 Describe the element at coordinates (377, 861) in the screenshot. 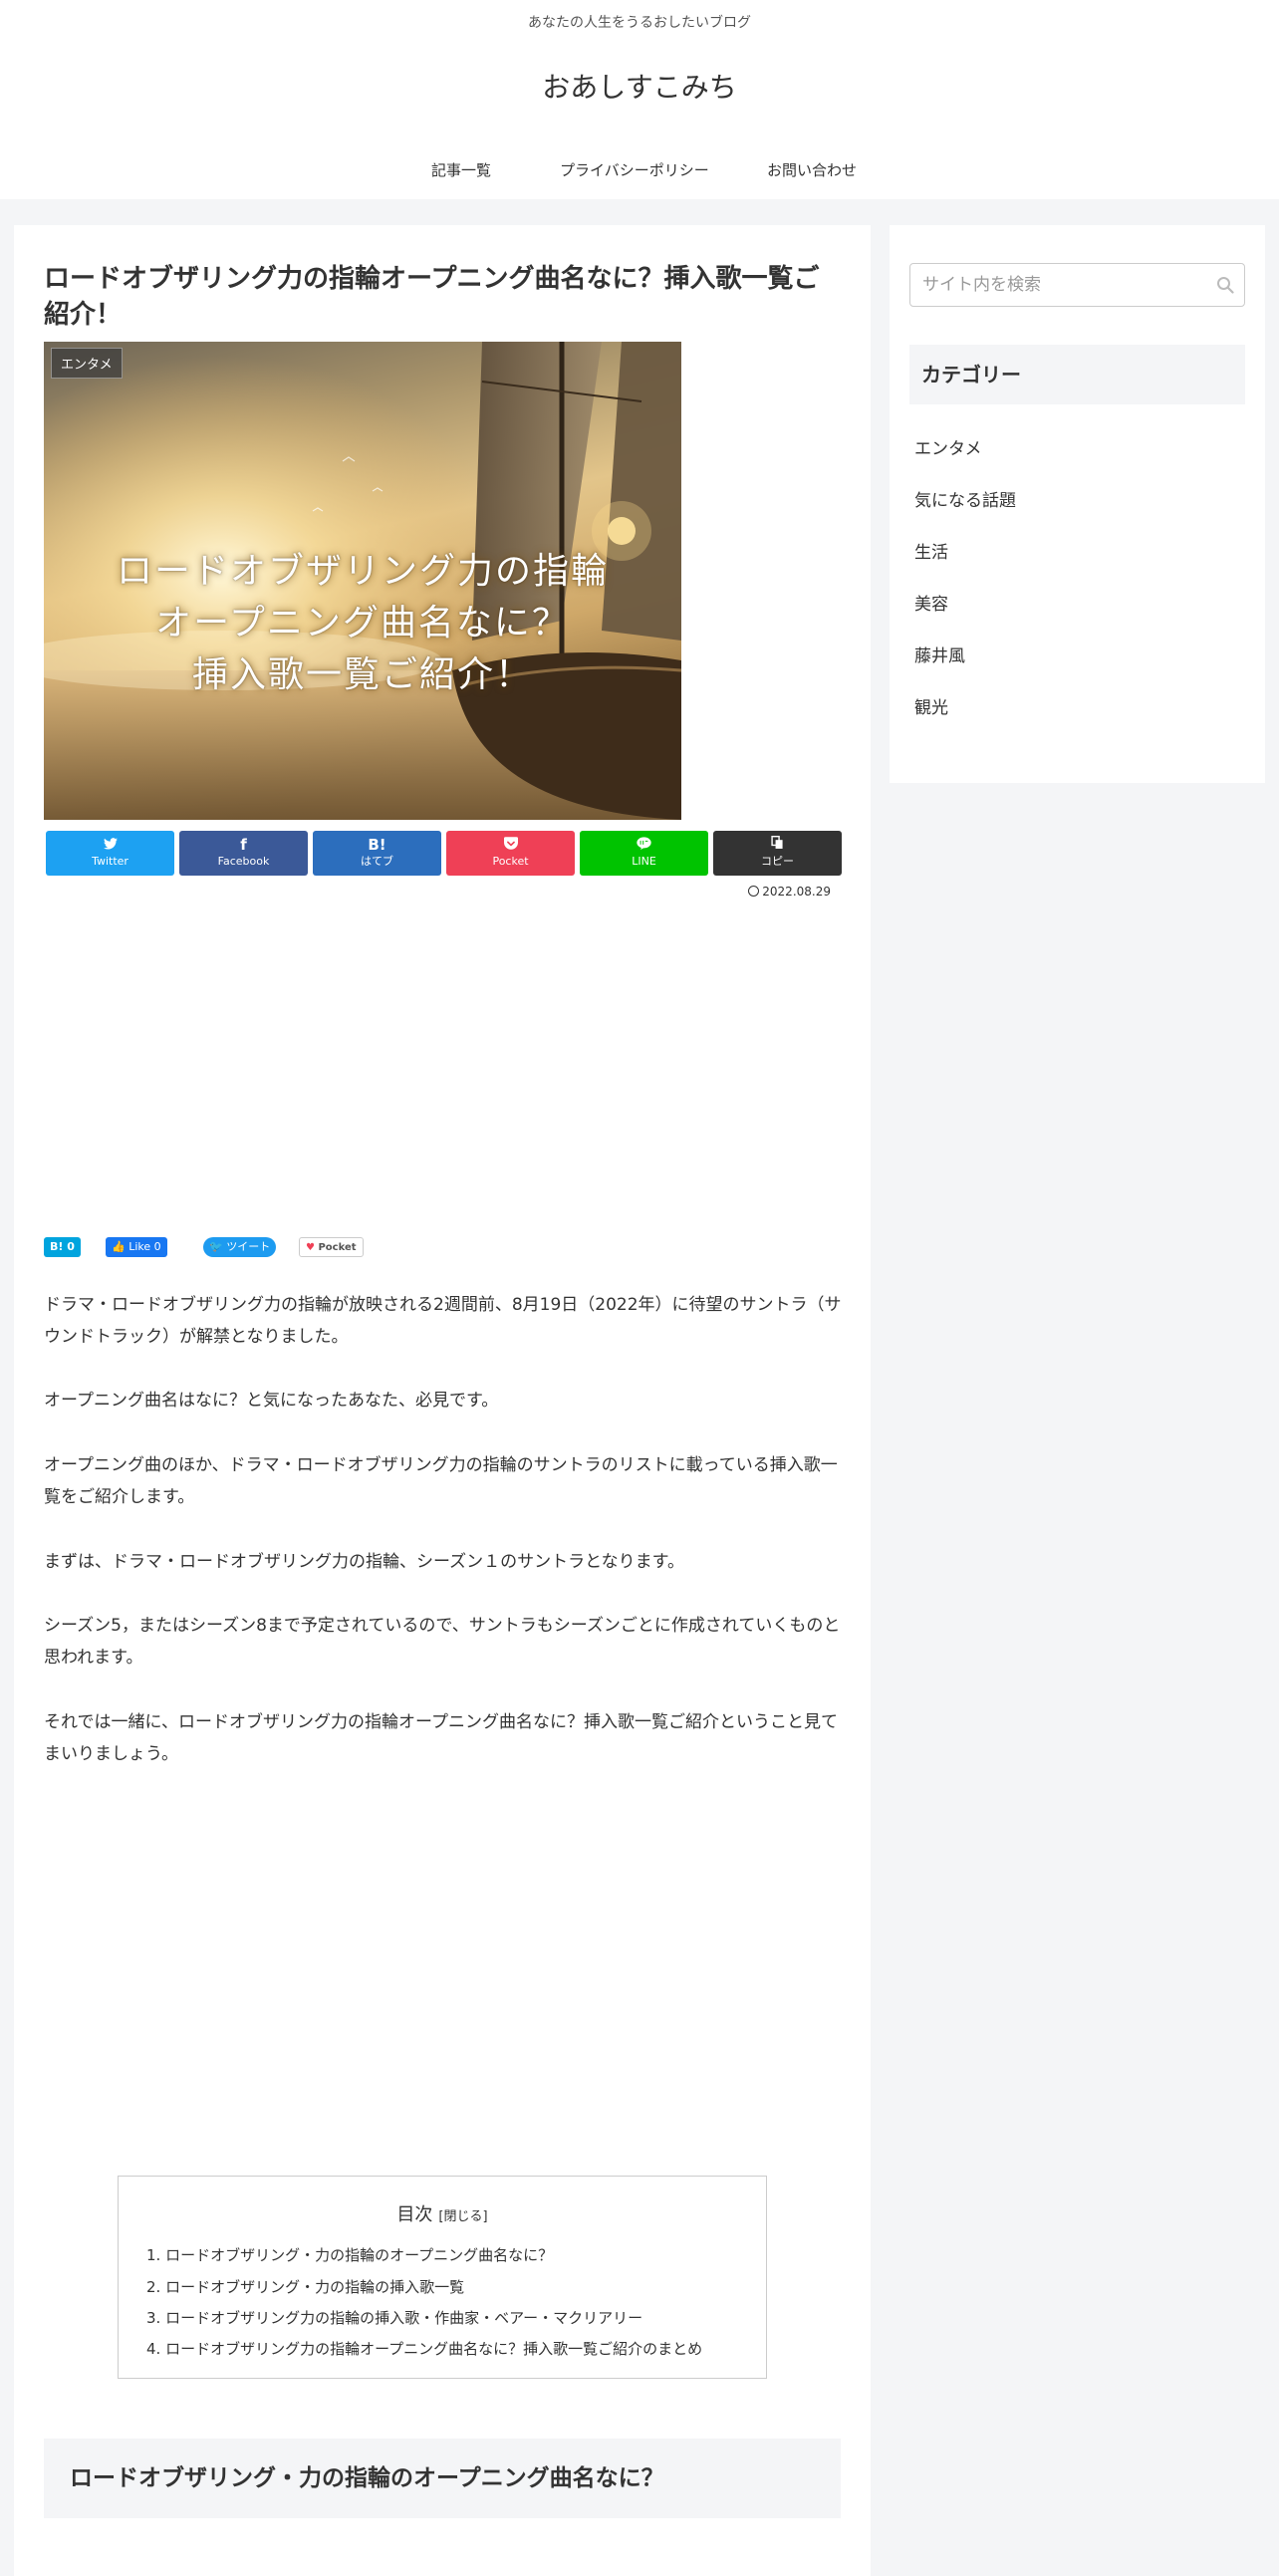

I see `share-label-hatena: はてブ` at that location.